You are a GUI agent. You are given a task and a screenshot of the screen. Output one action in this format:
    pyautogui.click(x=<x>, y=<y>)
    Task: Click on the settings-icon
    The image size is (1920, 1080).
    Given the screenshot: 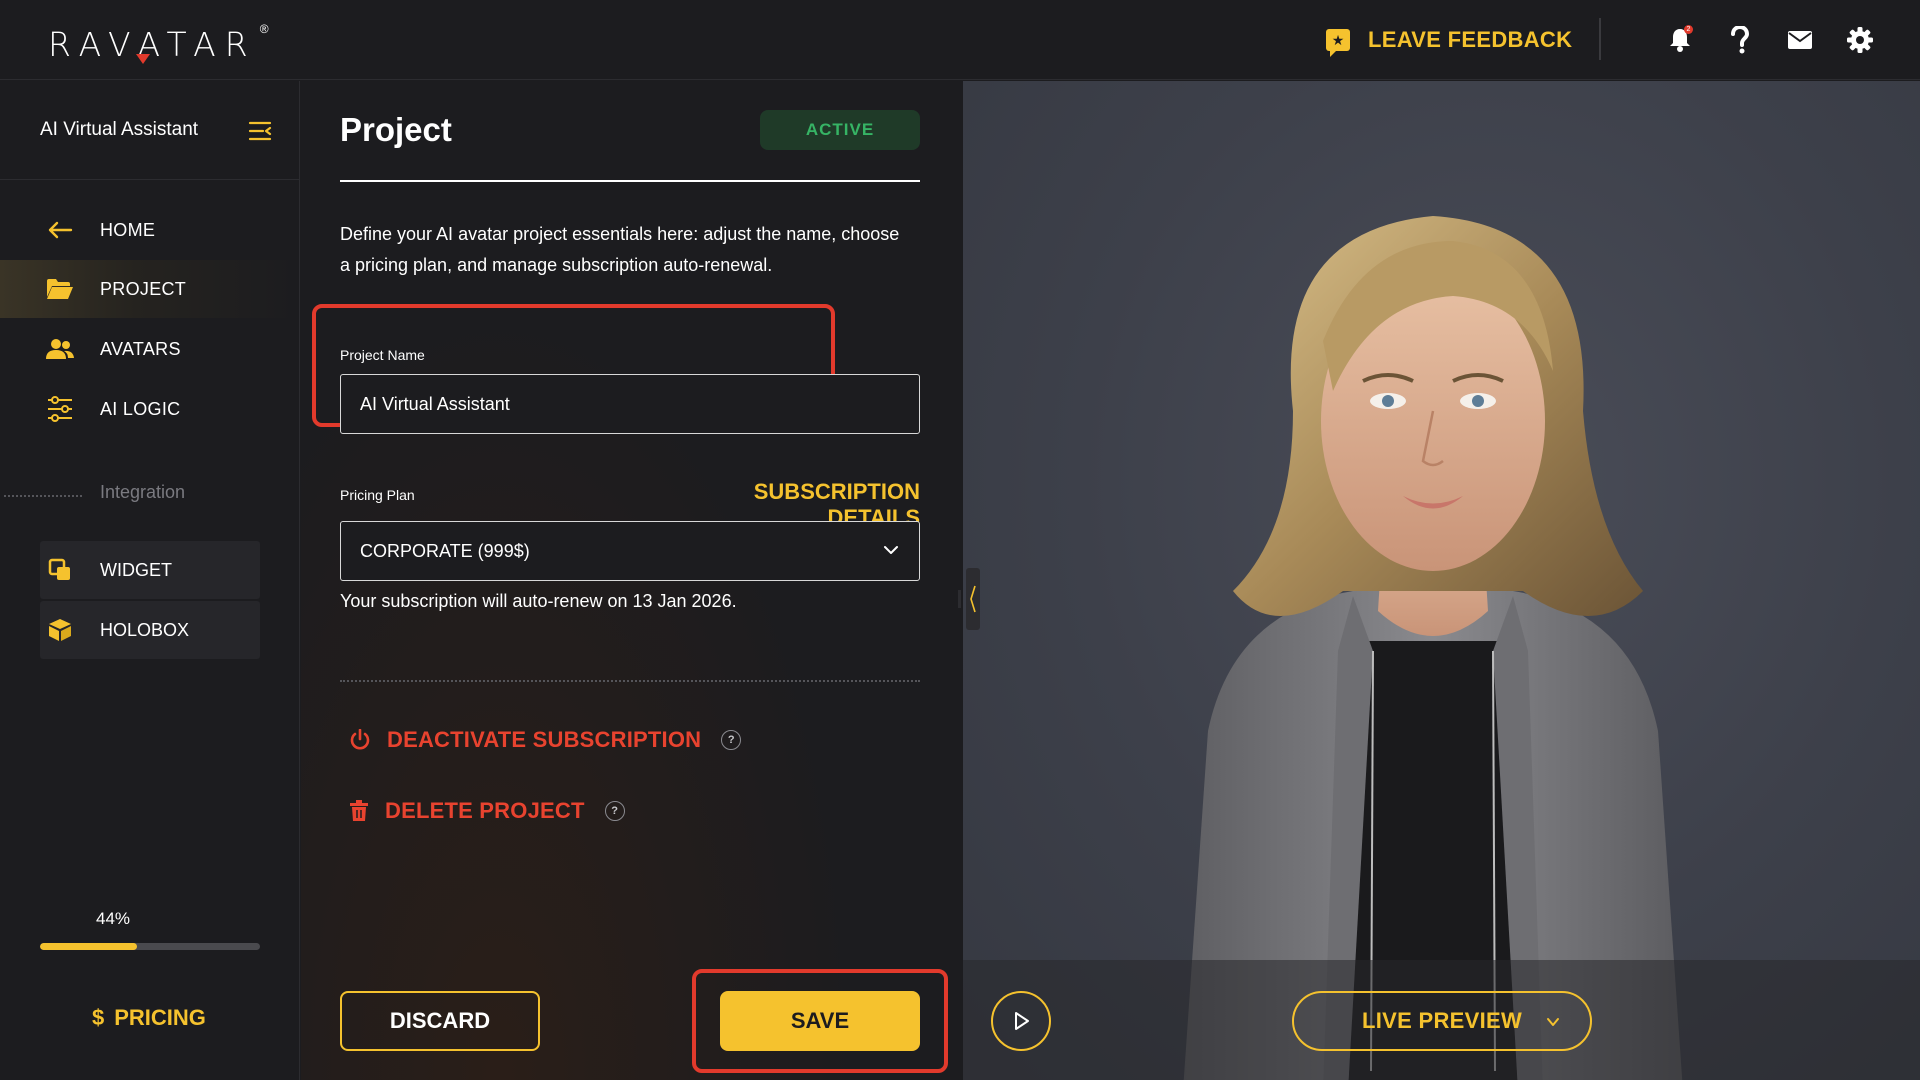 What is the action you would take?
    pyautogui.click(x=1860, y=40)
    